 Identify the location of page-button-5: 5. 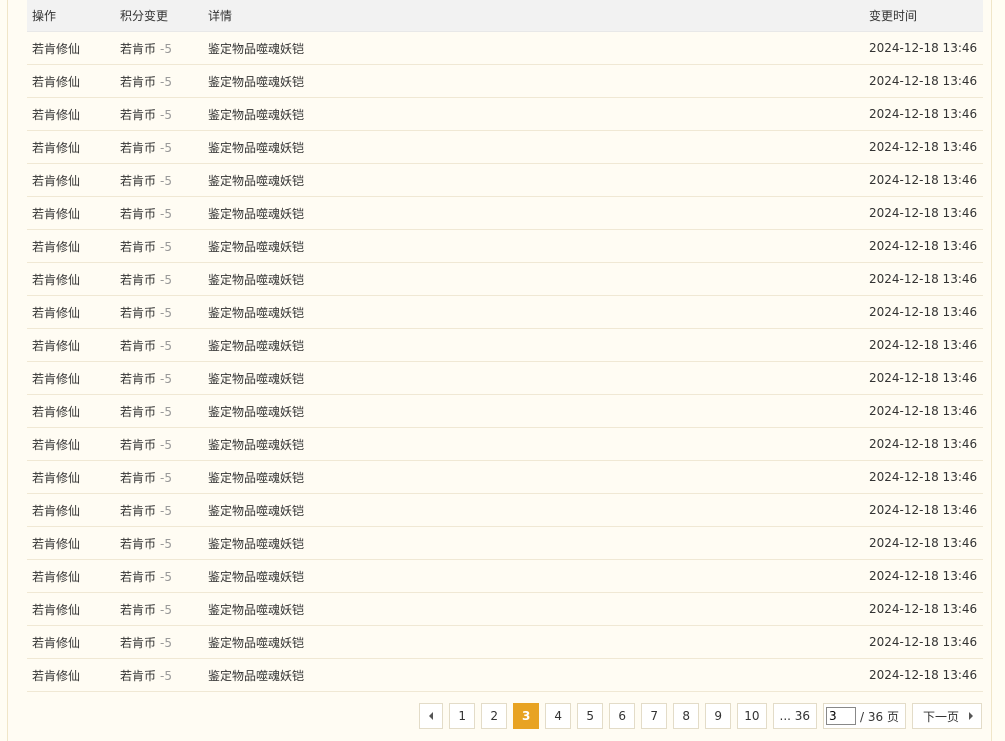
(590, 716).